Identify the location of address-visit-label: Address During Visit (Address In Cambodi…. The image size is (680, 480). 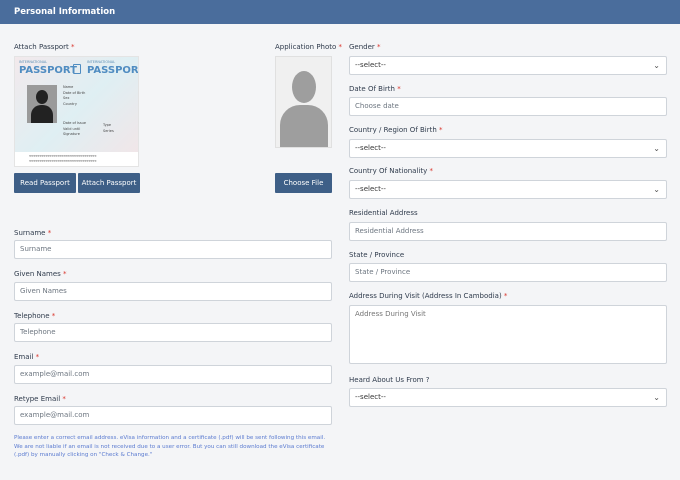
(428, 296).